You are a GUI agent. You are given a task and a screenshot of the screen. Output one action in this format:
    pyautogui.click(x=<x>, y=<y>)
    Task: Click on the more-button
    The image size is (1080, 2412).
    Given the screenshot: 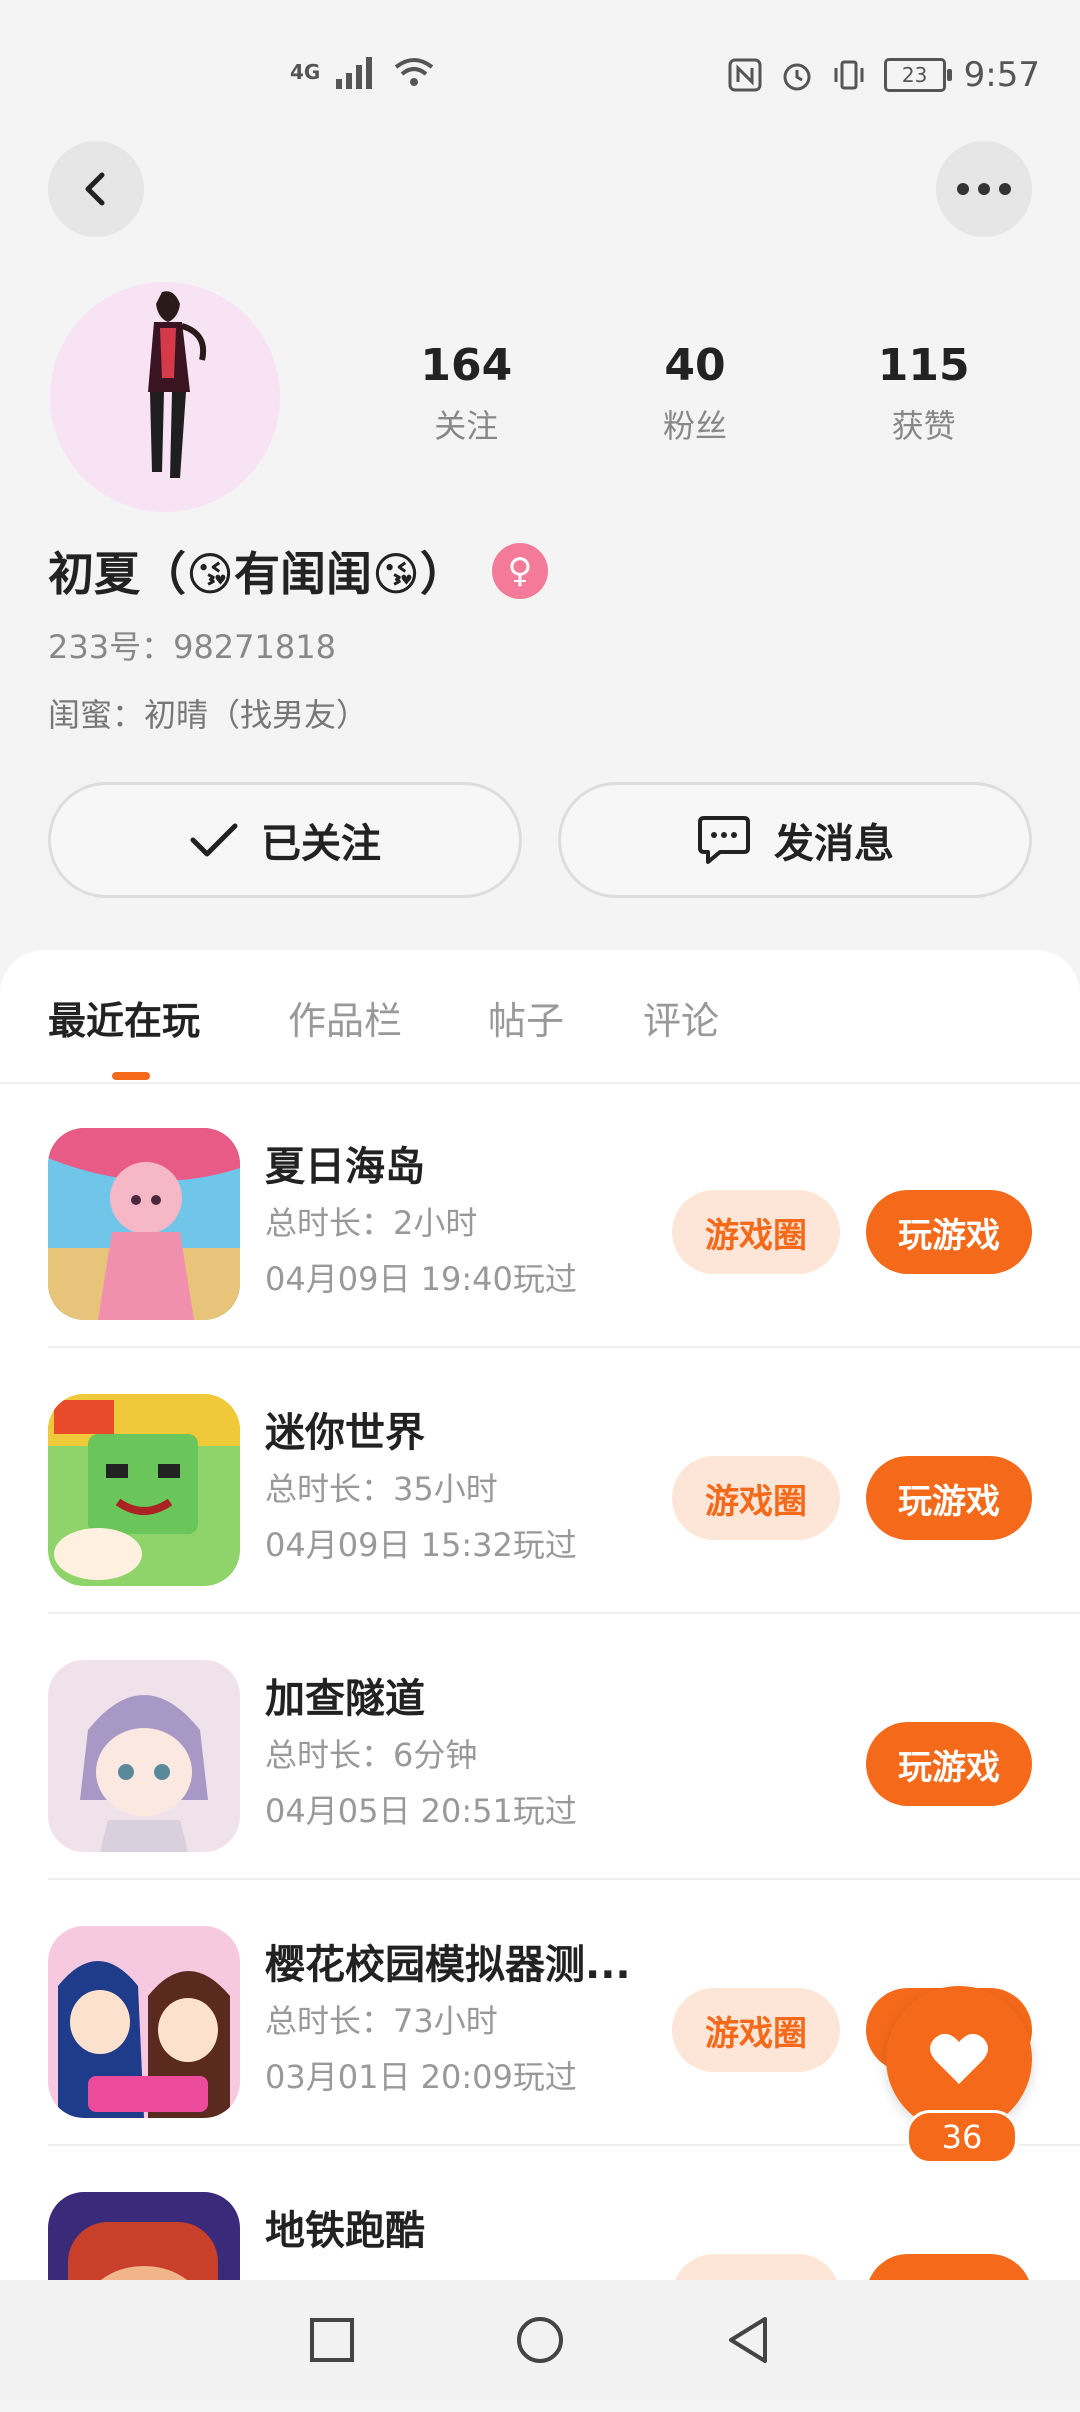 What is the action you would take?
    pyautogui.click(x=984, y=189)
    